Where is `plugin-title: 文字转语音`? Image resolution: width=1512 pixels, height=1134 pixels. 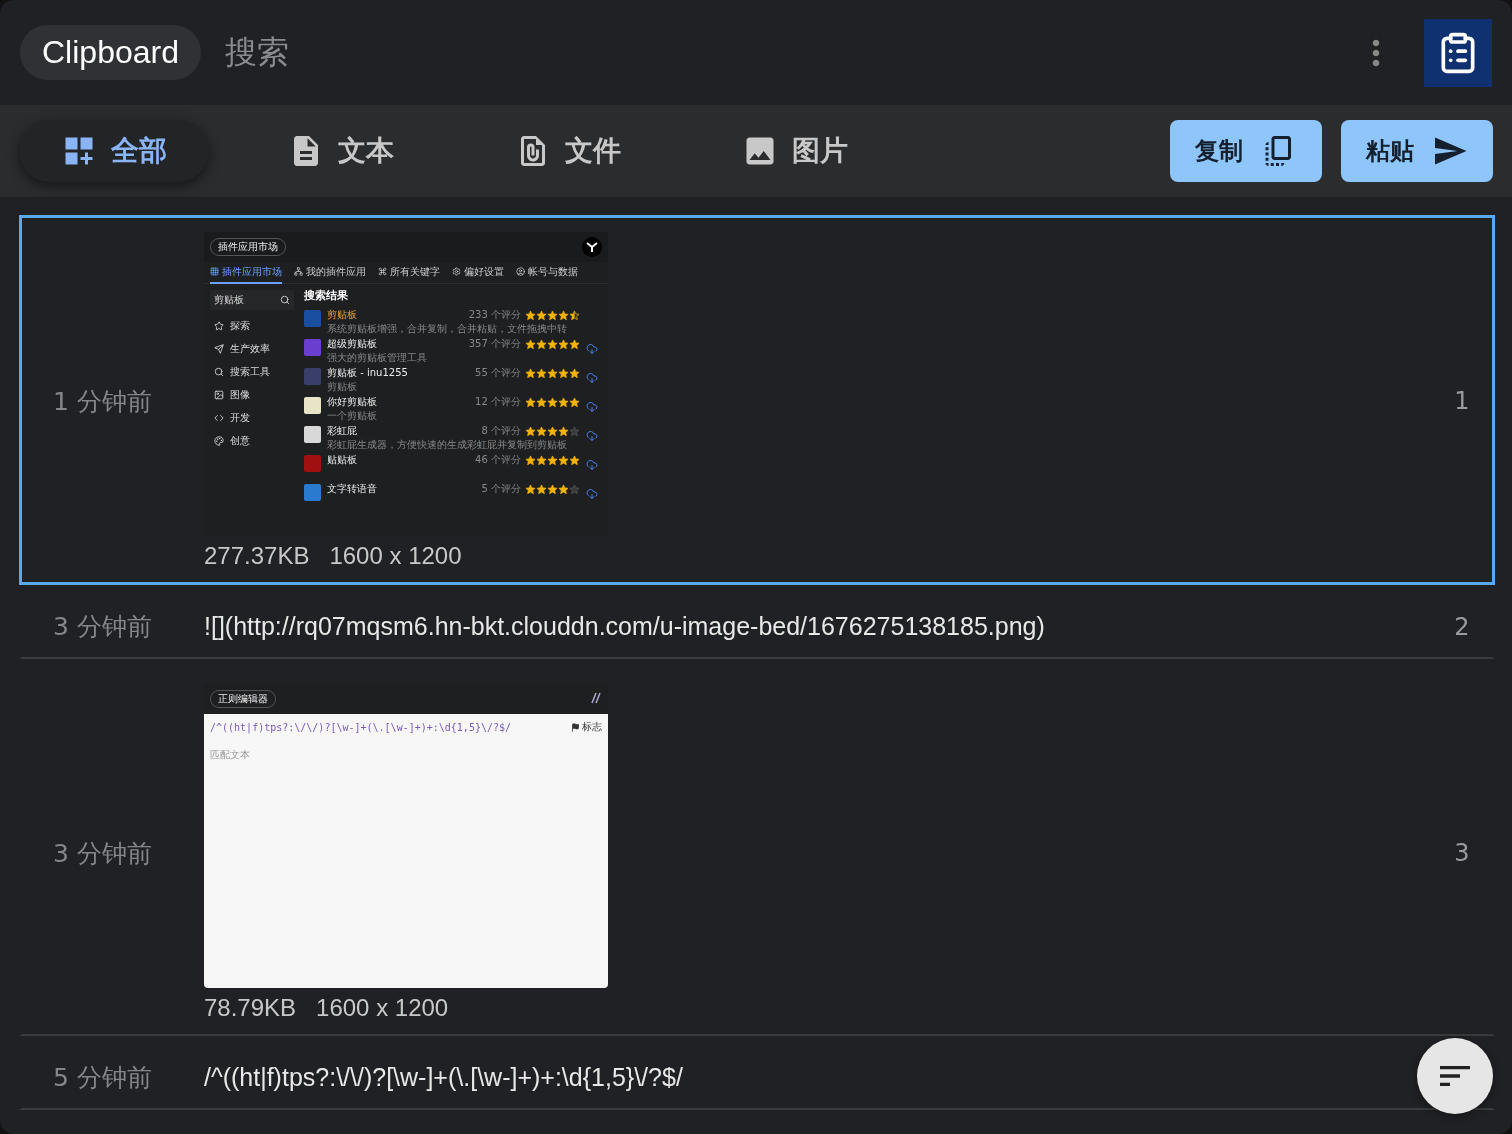
plugin-title: 文字转语音 is located at coordinates (352, 489).